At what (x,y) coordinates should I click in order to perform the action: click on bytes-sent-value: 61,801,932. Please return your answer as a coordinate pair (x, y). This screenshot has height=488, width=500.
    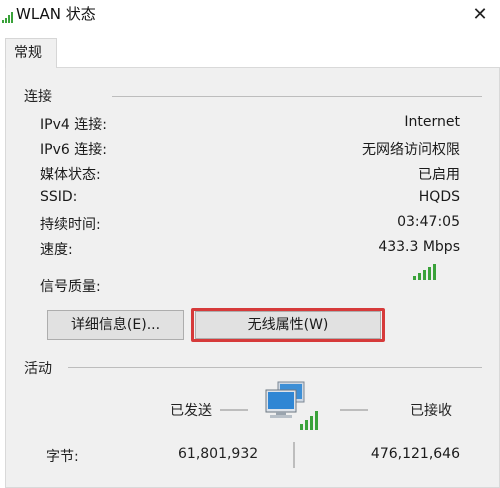
    Looking at the image, I should click on (218, 454).